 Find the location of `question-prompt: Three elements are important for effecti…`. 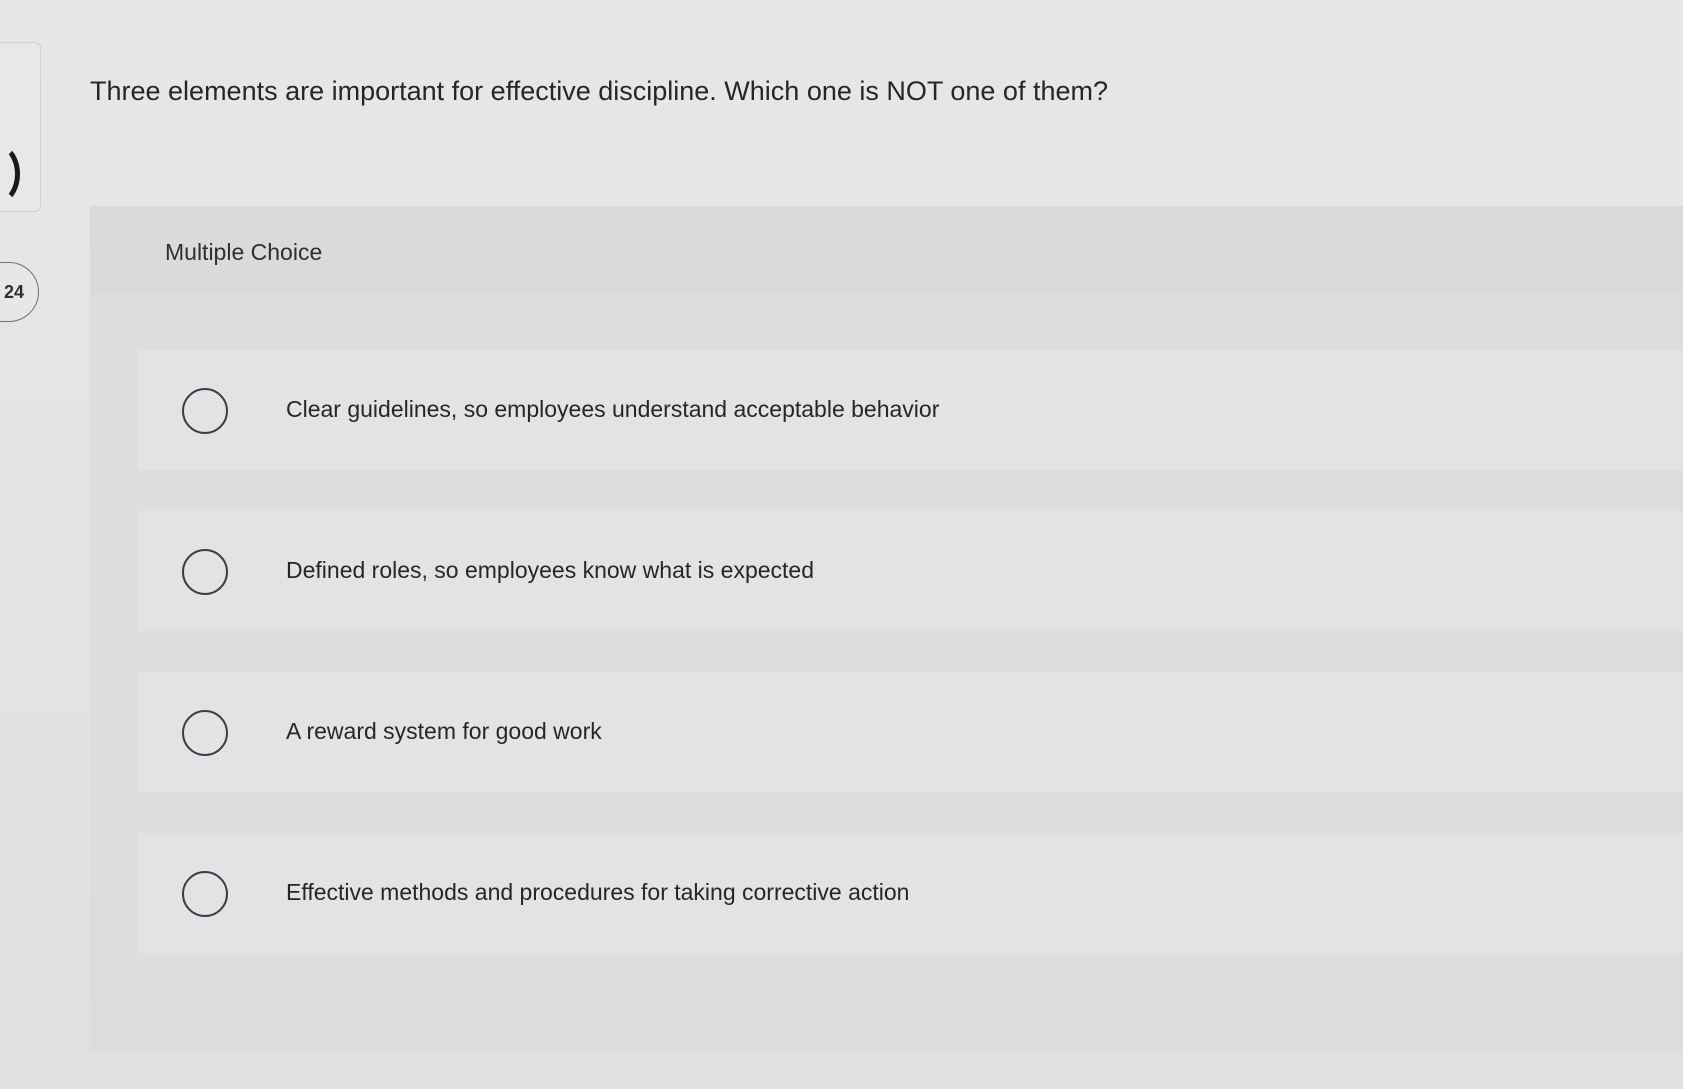

question-prompt: Three elements are important for effecti… is located at coordinates (599, 91).